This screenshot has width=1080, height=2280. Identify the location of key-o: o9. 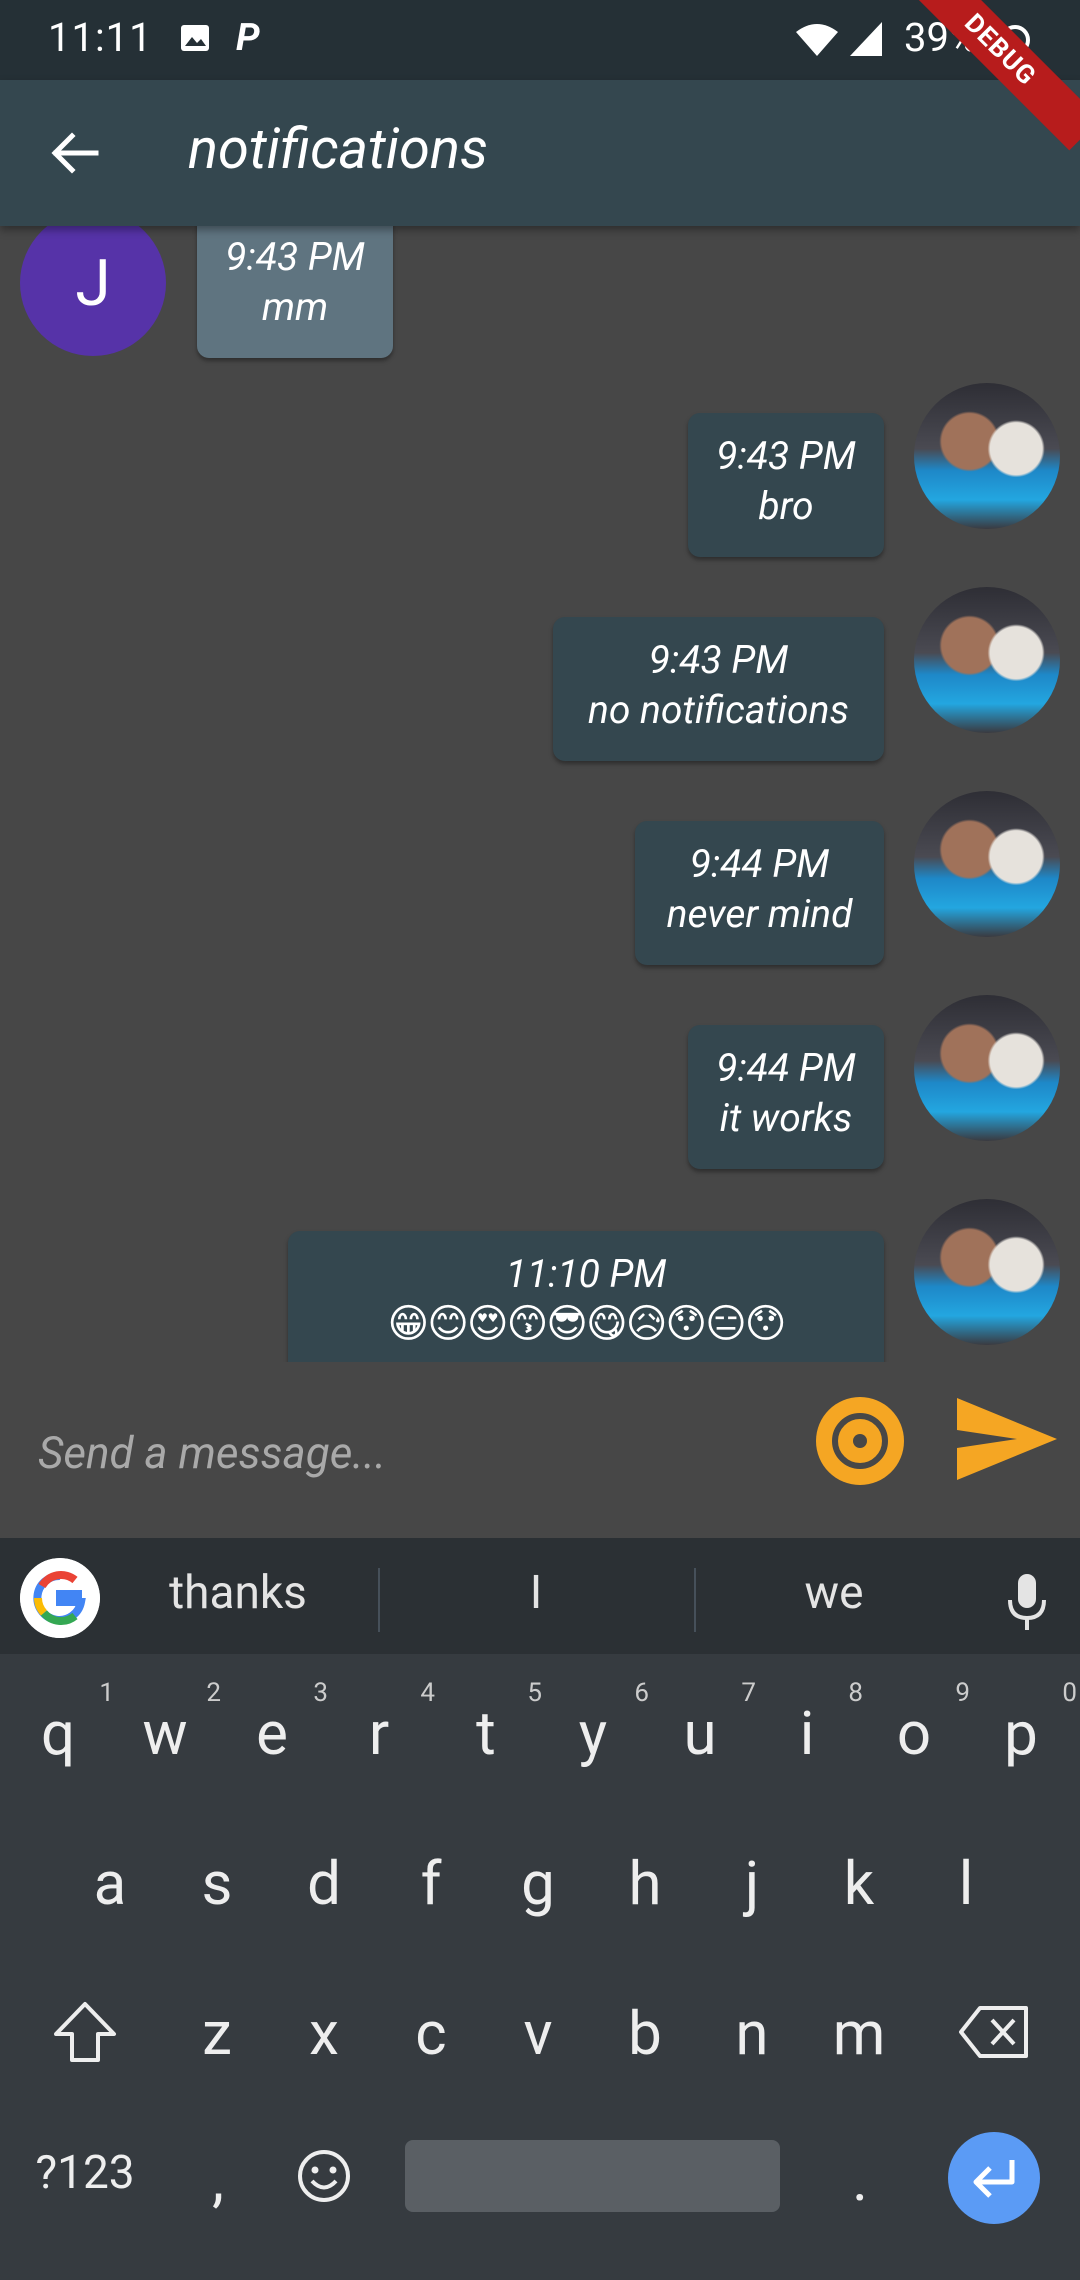
(917, 1723).